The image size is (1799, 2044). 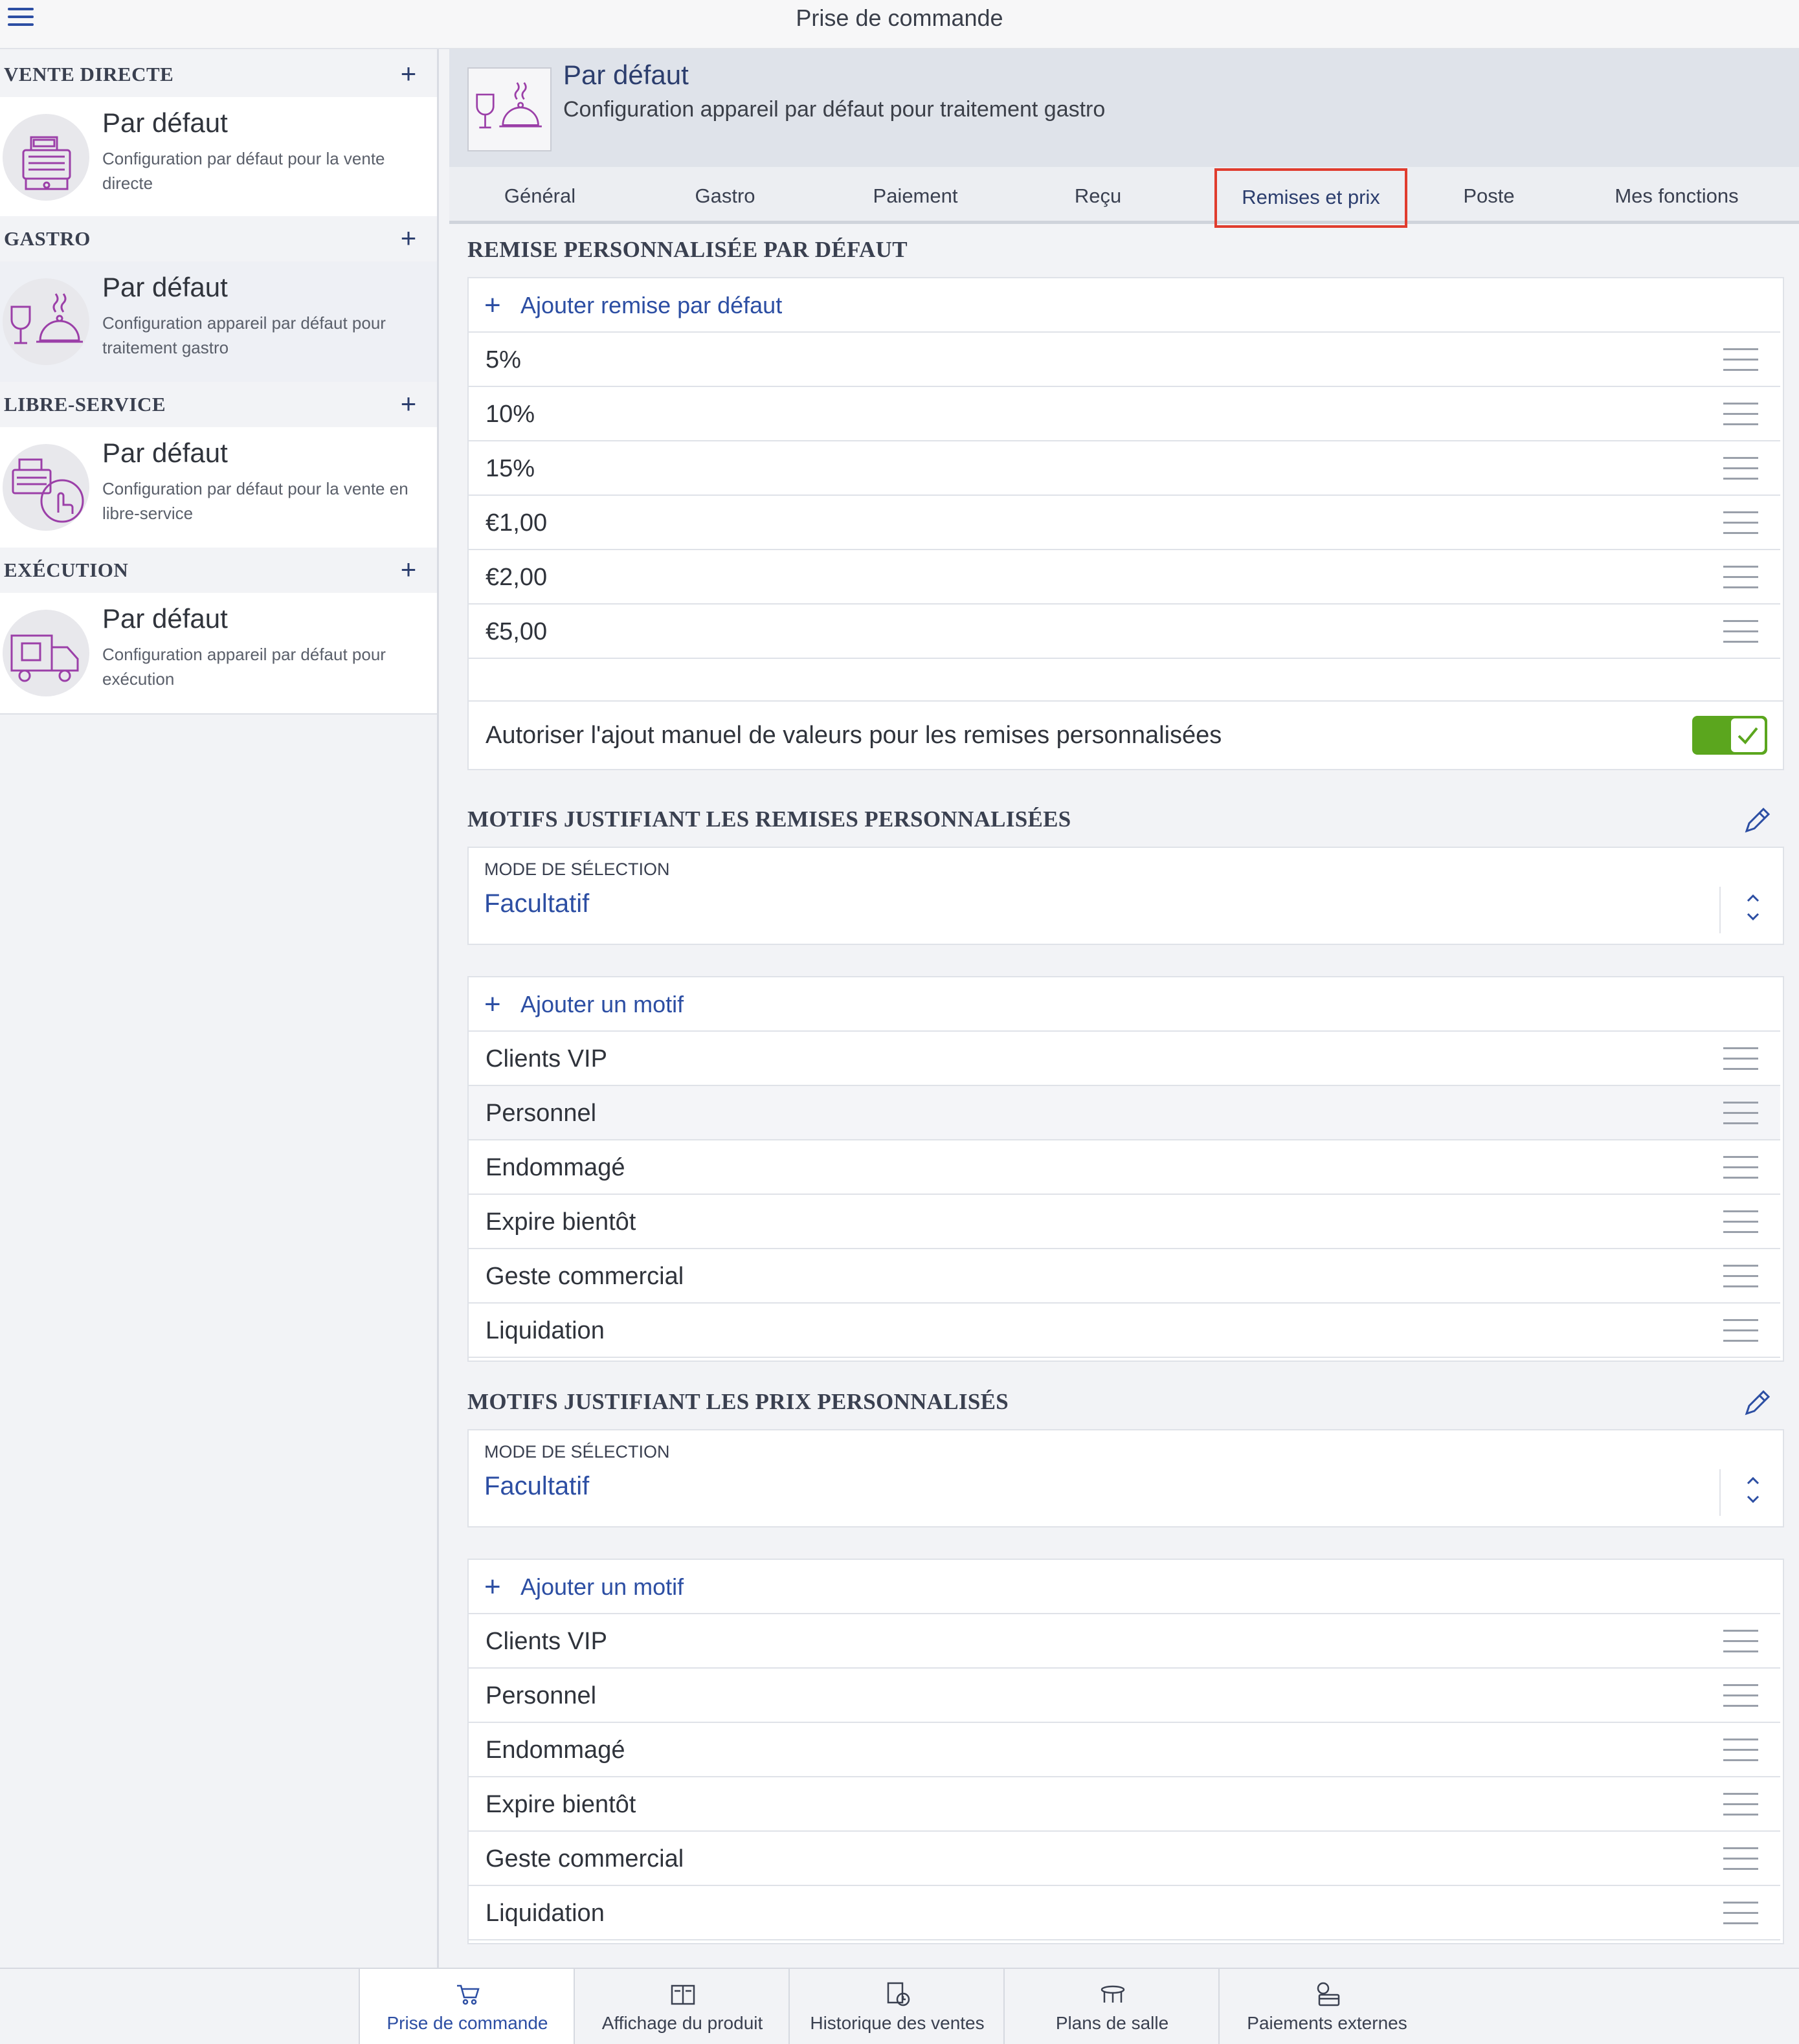 What do you see at coordinates (85, 405) in the screenshot?
I see `section-label: LIBRE-SERVICE` at bounding box center [85, 405].